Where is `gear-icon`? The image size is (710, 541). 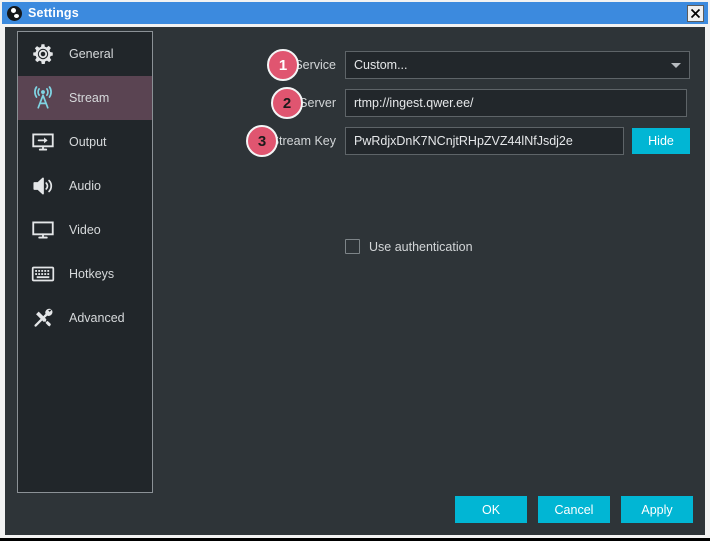 gear-icon is located at coordinates (43, 54).